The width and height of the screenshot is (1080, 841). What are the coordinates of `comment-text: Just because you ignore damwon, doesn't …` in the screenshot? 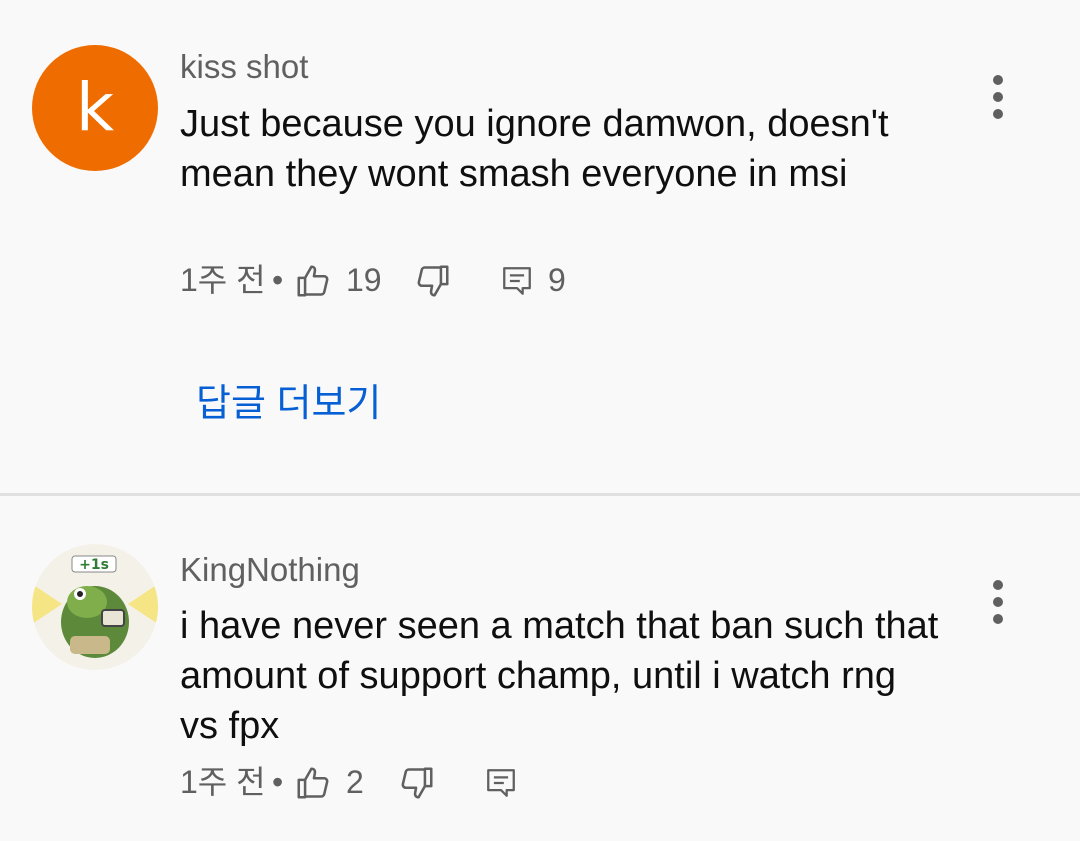 It's located at (534, 149).